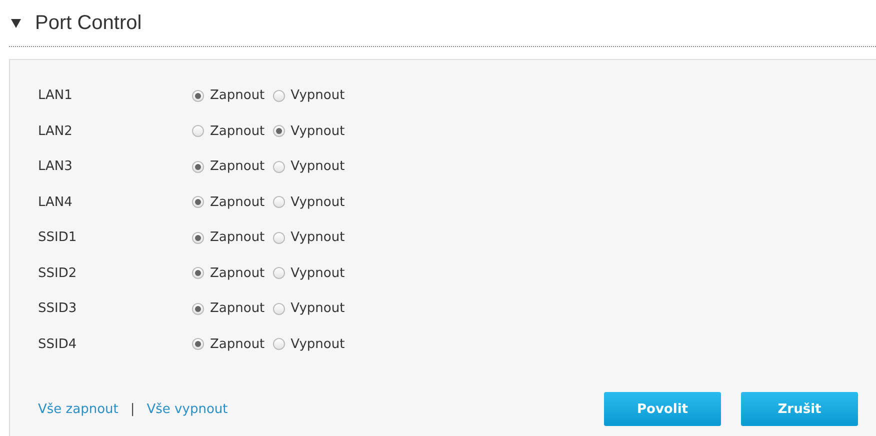 This screenshot has width=876, height=436. Describe the element at coordinates (58, 308) in the screenshot. I see `port-label: SSID3` at that location.